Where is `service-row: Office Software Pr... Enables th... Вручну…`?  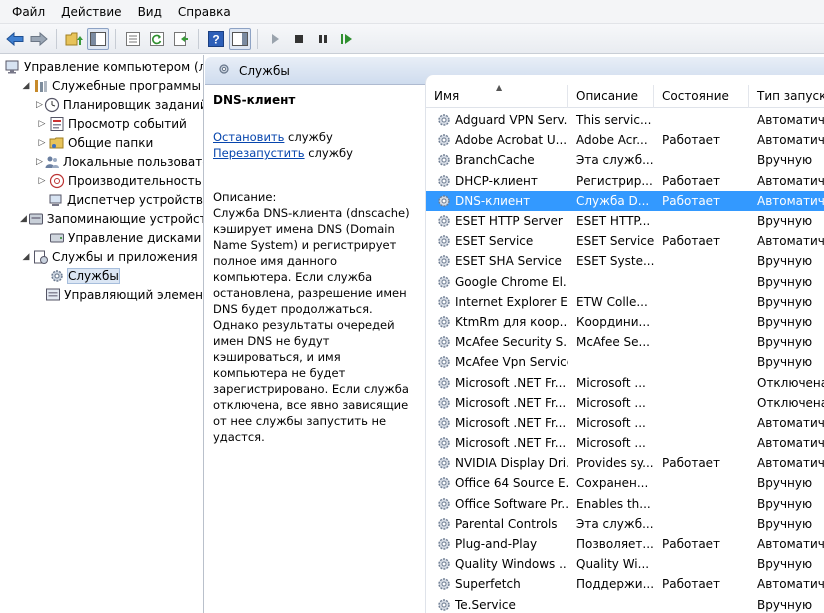 service-row: Office Software Pr... Enables th... Вручну… is located at coordinates (625, 504).